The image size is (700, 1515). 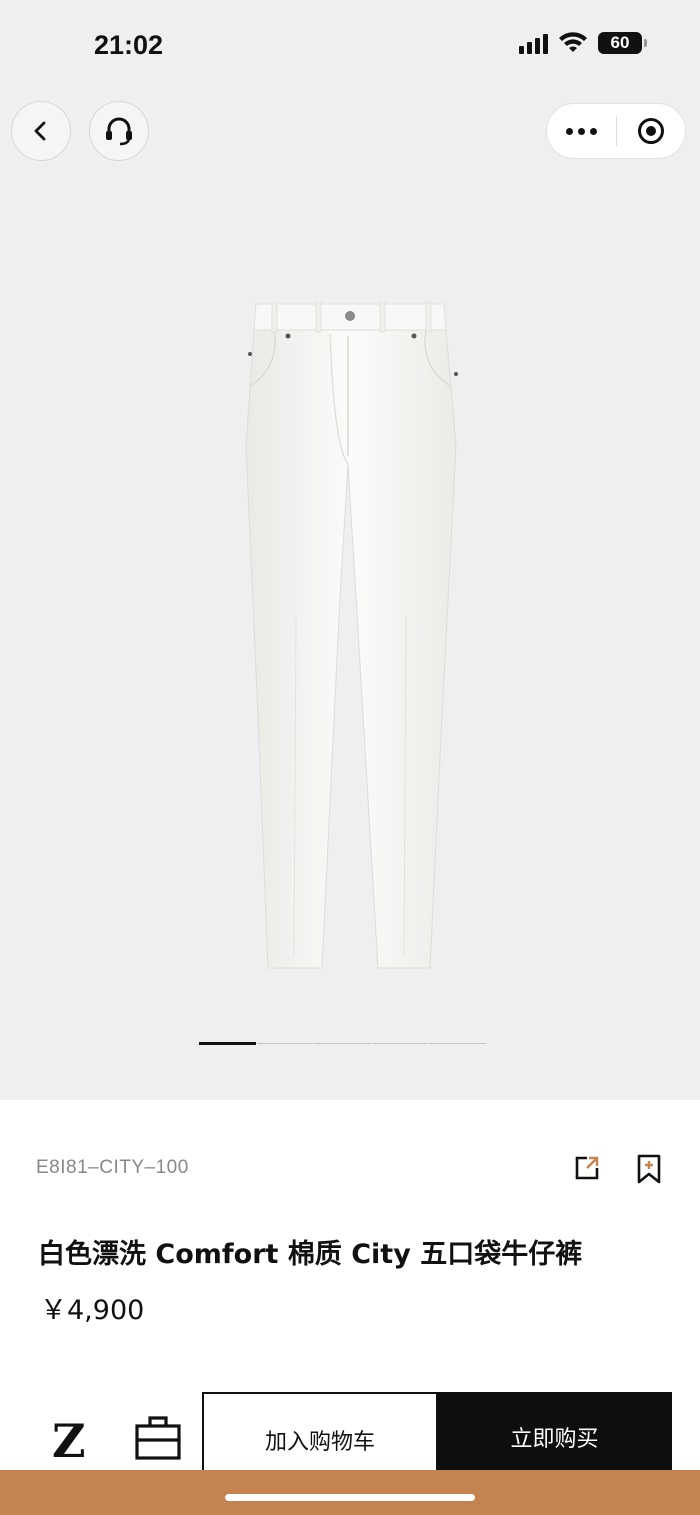 I want to click on product-title: 白色漂洗 Comfort 棉质 City 五口袋牛仔裤, so click(x=310, y=1254).